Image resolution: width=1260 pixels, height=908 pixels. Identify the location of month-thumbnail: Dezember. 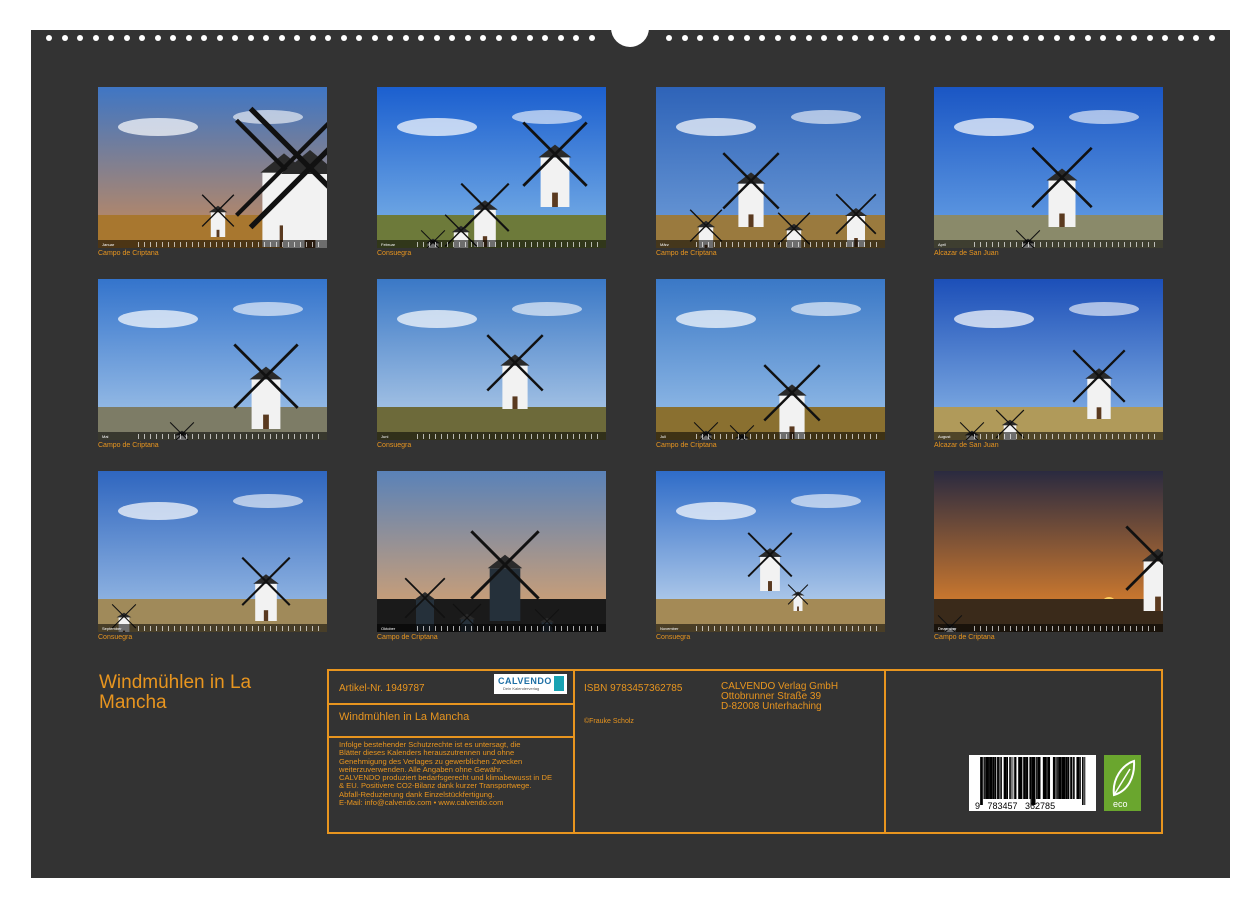
(1048, 551).